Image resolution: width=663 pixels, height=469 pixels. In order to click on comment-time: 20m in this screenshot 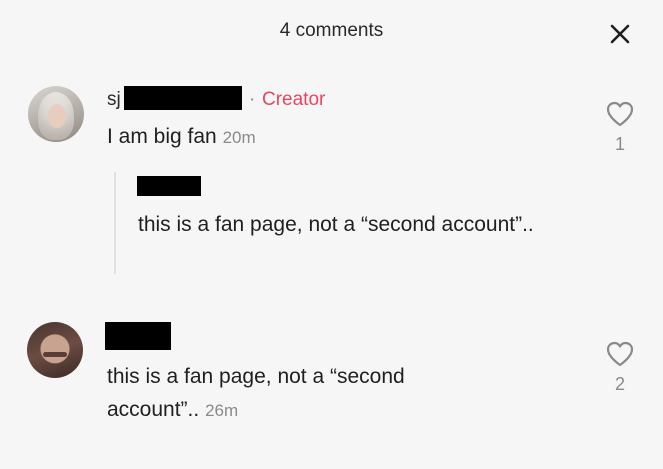, I will do `click(239, 137)`.